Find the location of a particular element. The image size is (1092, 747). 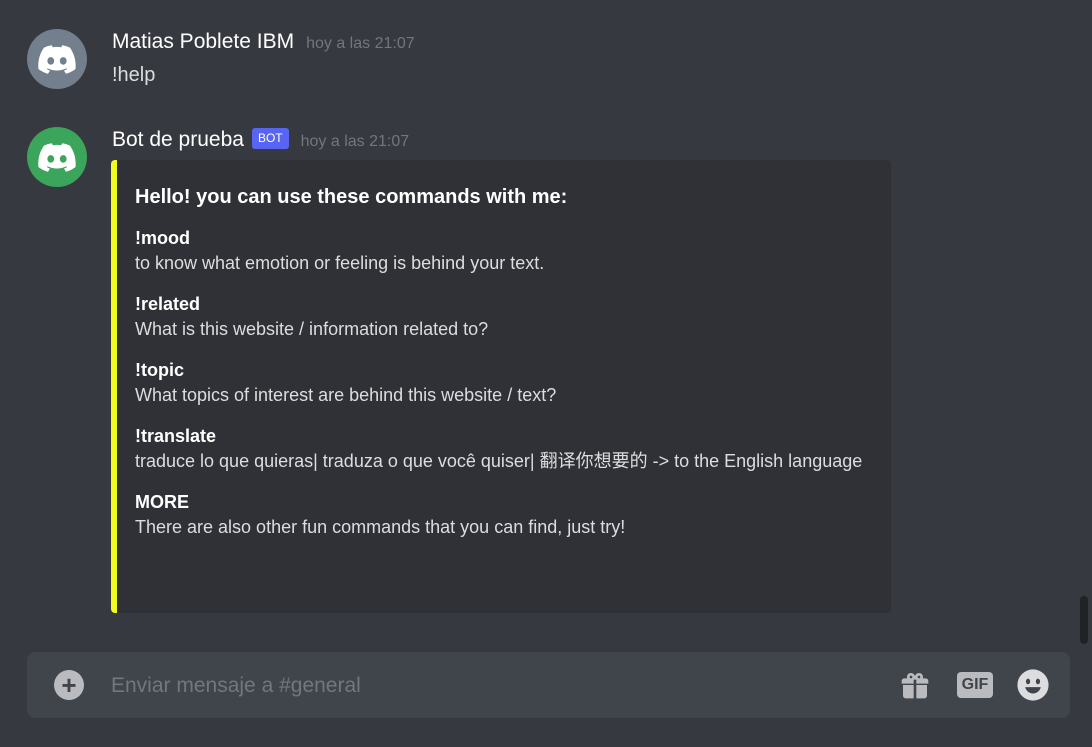

username: Matias Poblete IBM is located at coordinates (203, 42).